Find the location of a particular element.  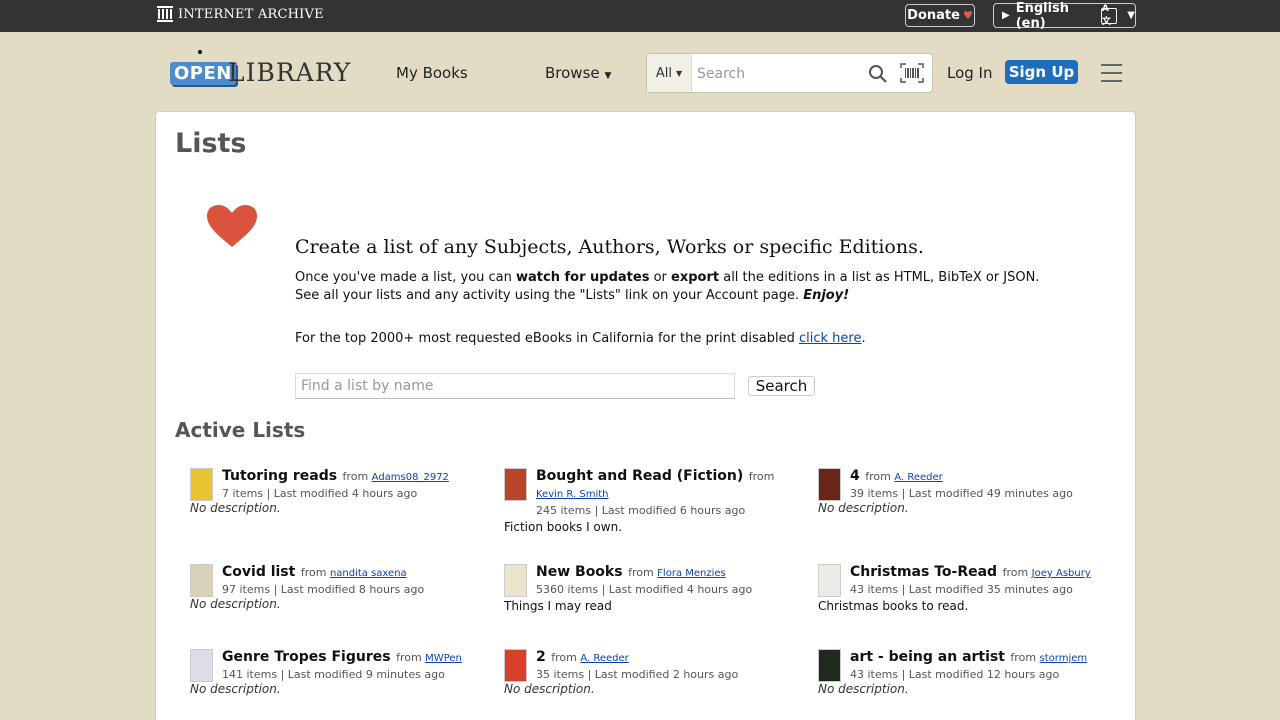

donate-button: Donate ♥ is located at coordinates (940, 15).